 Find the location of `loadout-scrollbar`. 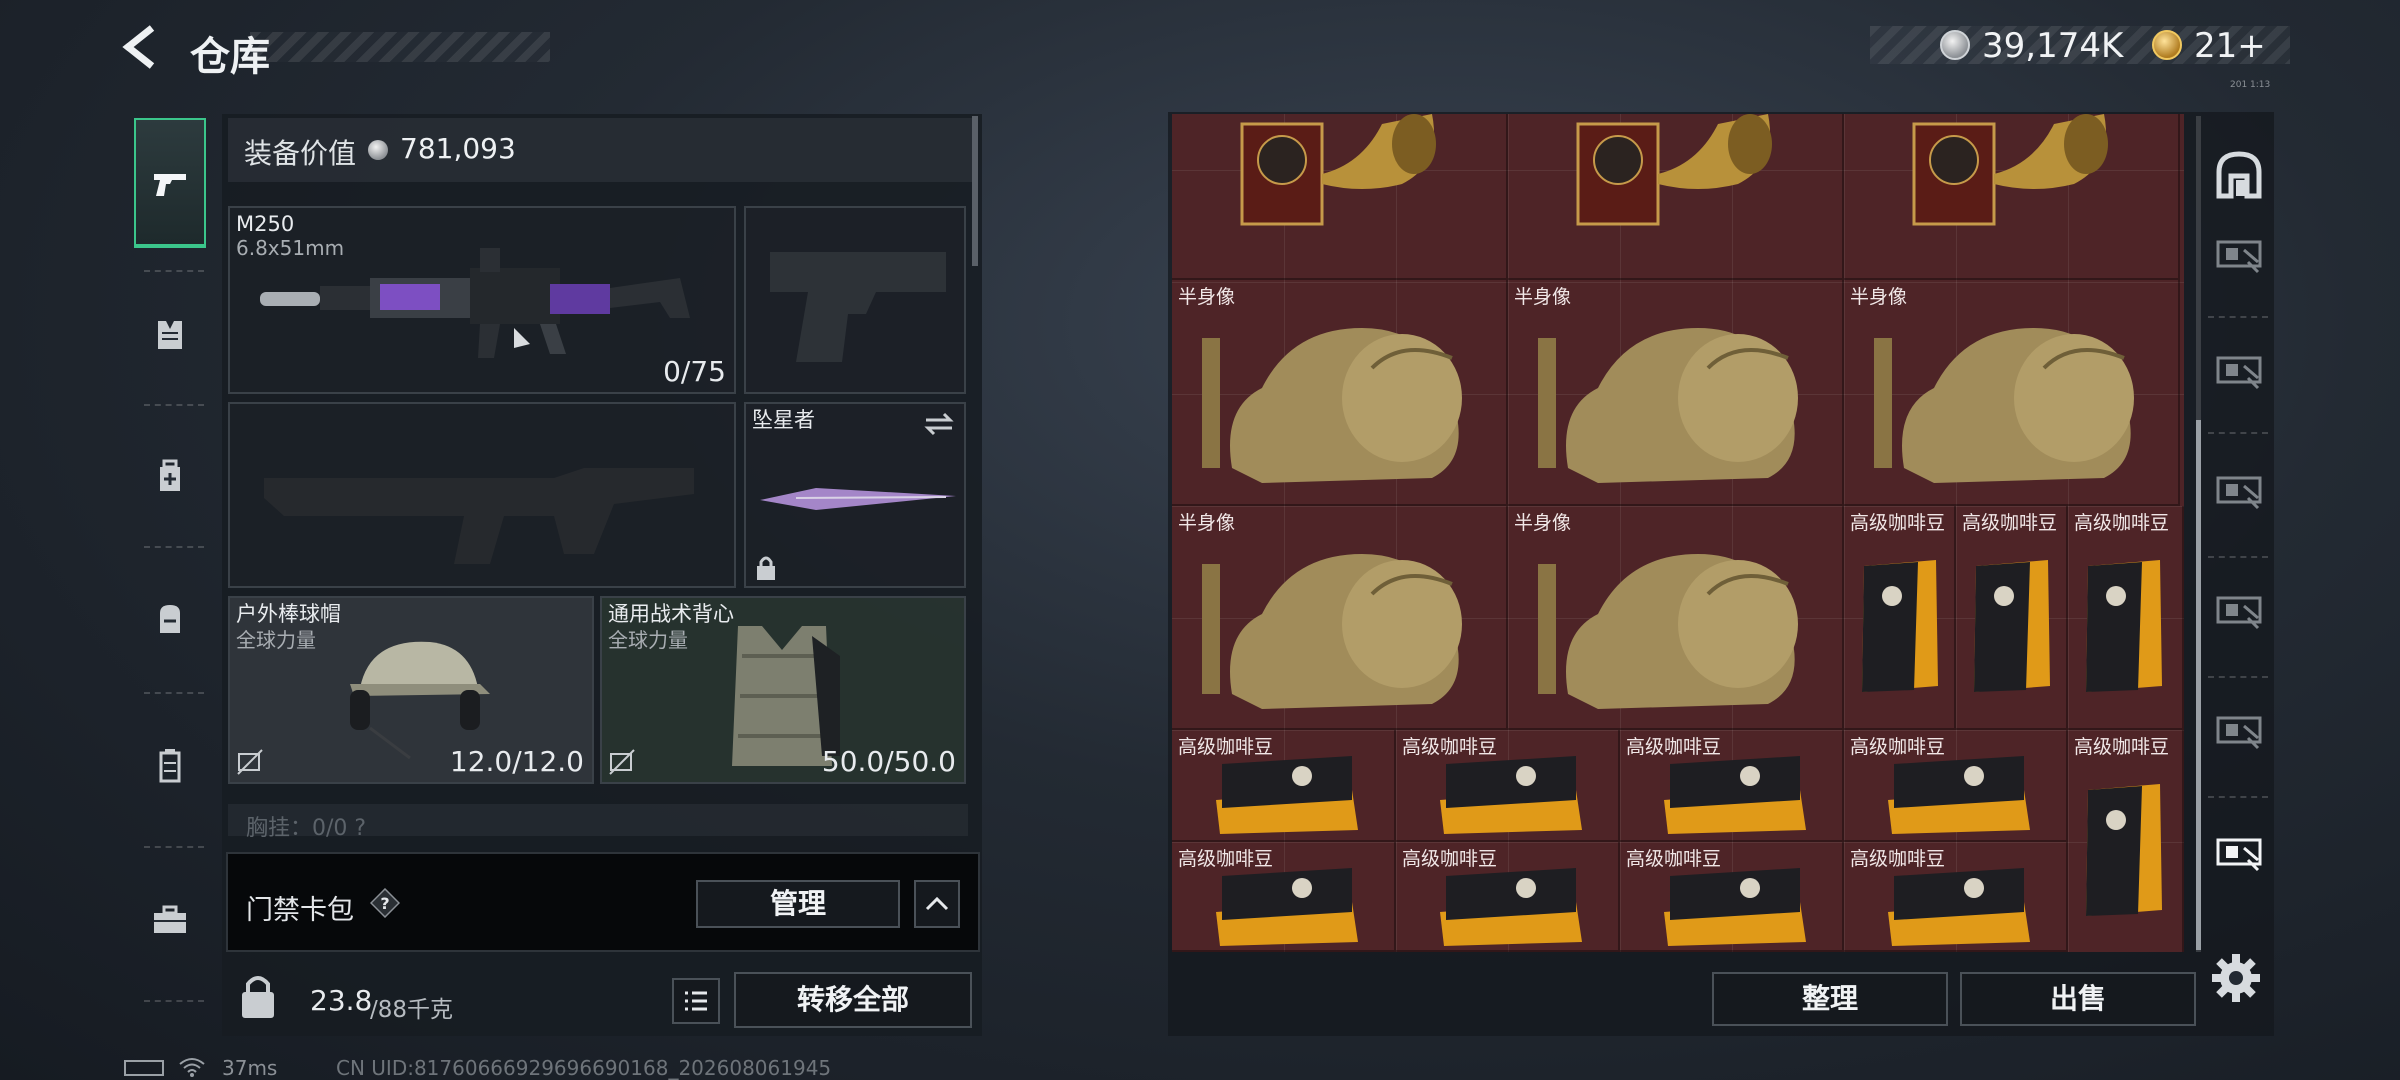

loadout-scrollbar is located at coordinates (975, 191).